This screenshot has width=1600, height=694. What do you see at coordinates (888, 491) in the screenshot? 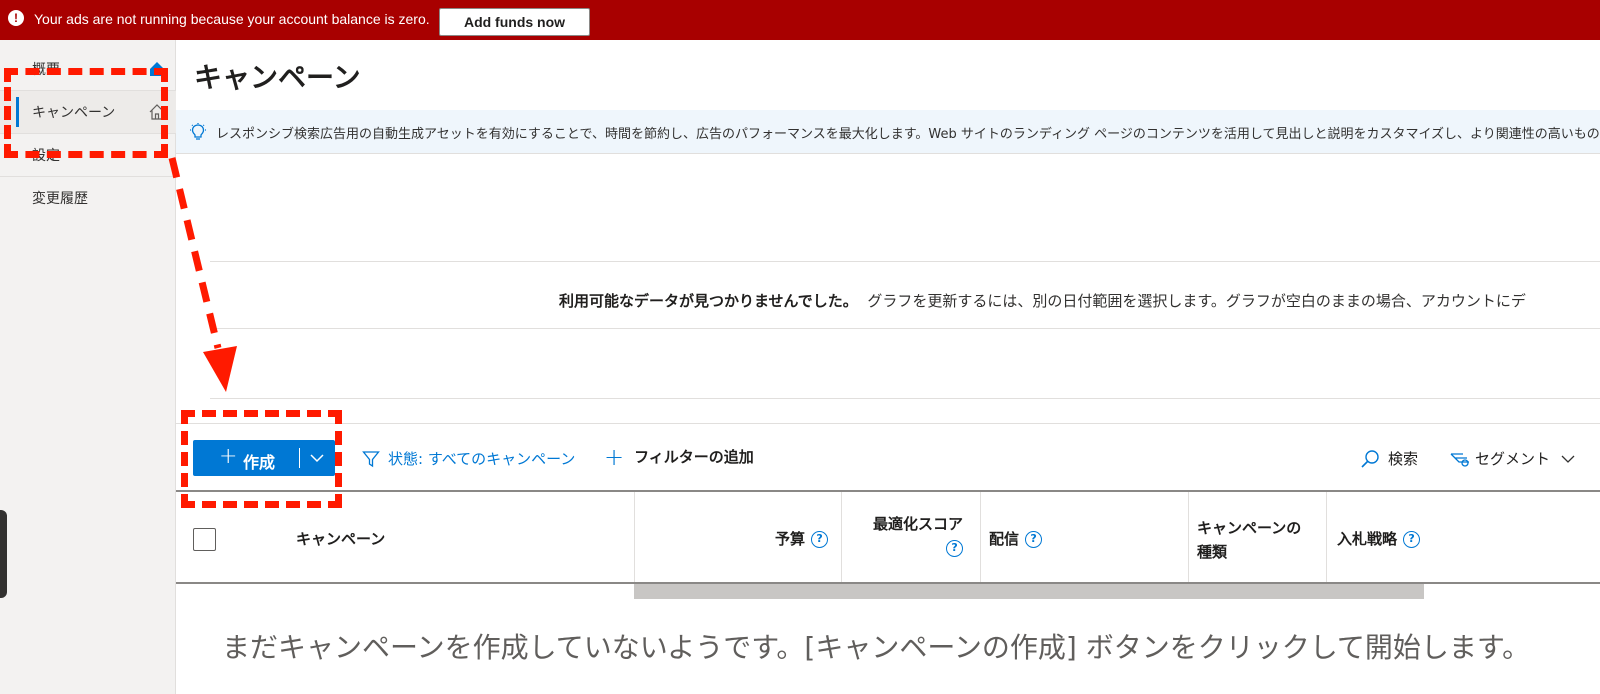
I see `table-header-border` at bounding box center [888, 491].